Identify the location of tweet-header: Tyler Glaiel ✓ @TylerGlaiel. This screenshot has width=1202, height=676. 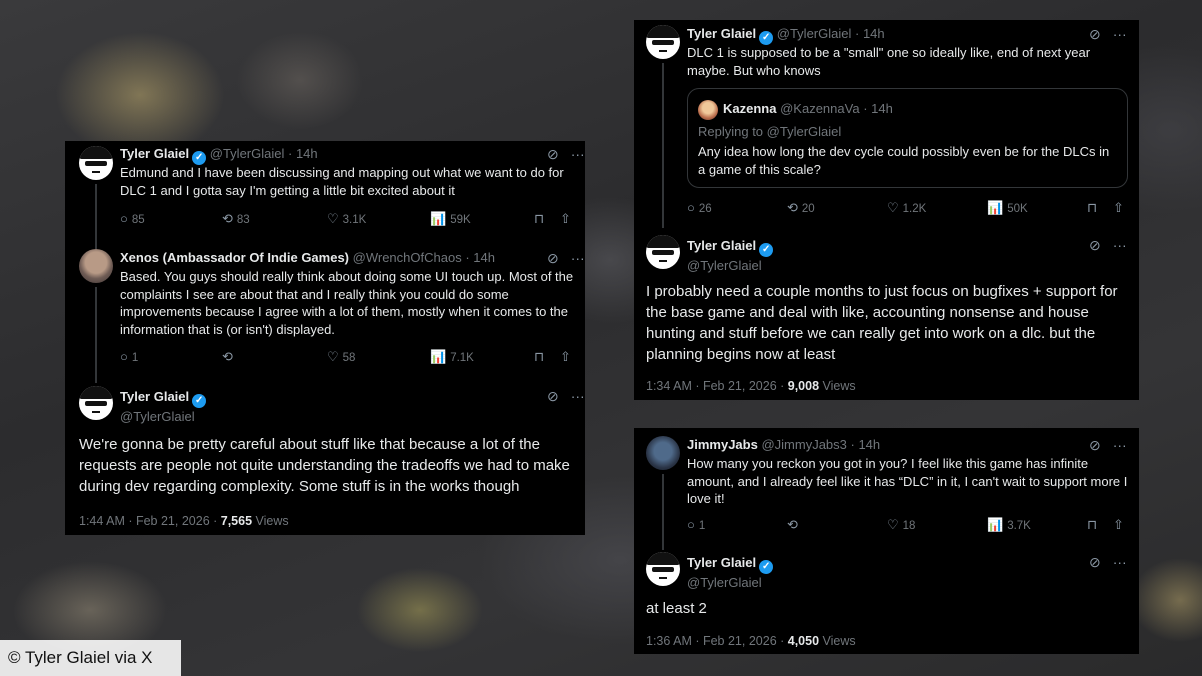
(730, 255).